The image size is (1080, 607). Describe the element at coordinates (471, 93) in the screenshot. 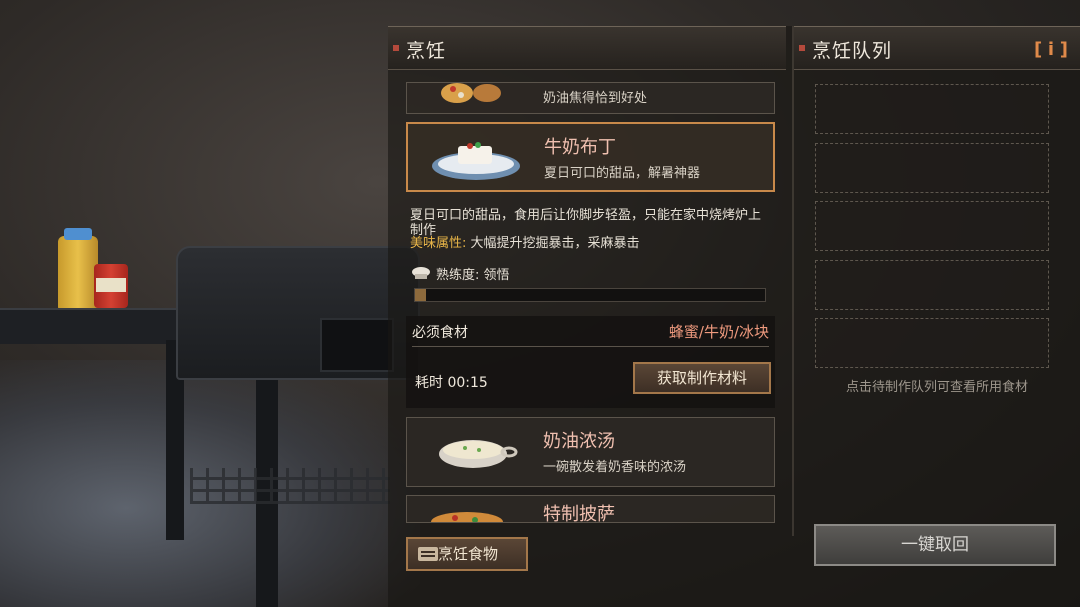

I see `cream-dish-icon` at that location.